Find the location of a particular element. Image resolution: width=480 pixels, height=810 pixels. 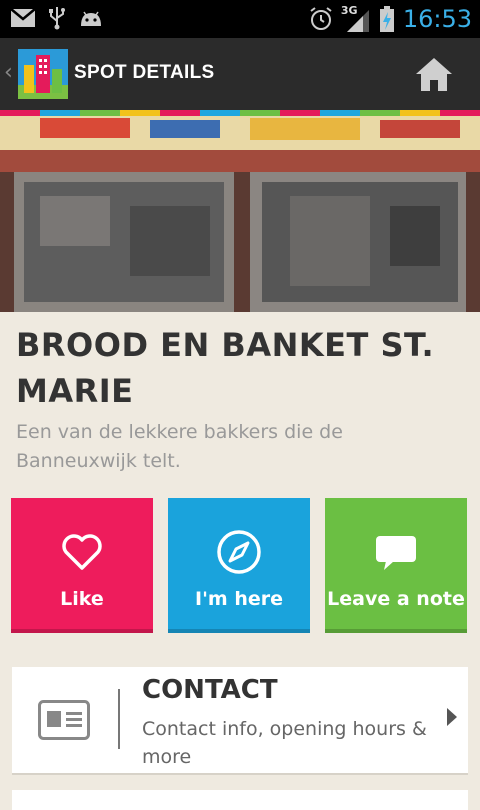

action-bar: ‹ SPOT DETAILS is located at coordinates (240, 74).